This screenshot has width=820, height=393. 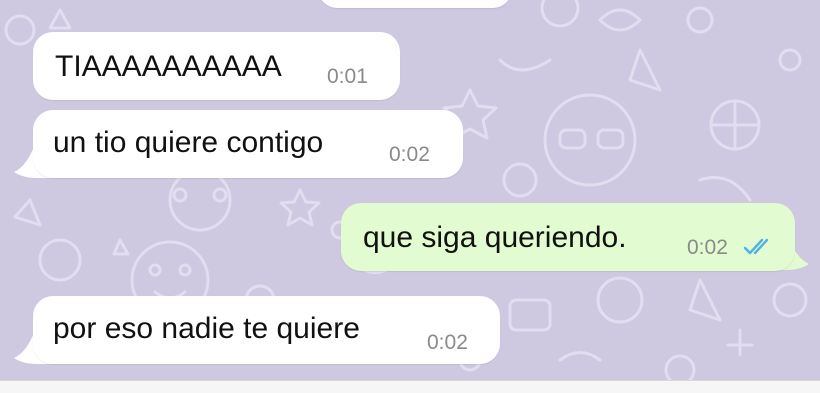 I want to click on message-timestamp: 0:01, so click(x=347, y=76).